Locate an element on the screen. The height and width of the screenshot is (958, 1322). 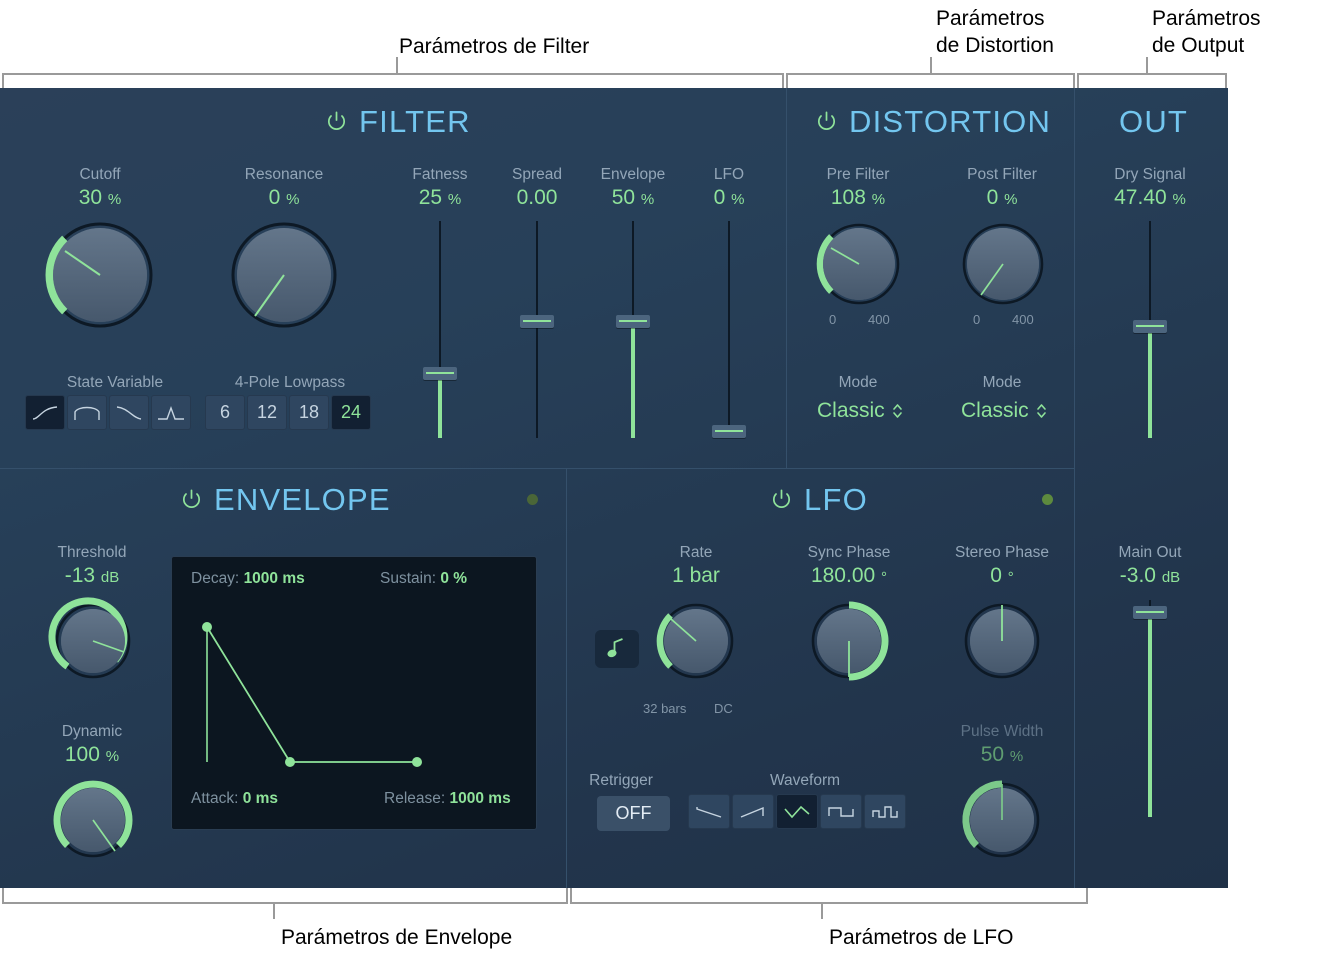
cutoff-knob is located at coordinates (100, 275).